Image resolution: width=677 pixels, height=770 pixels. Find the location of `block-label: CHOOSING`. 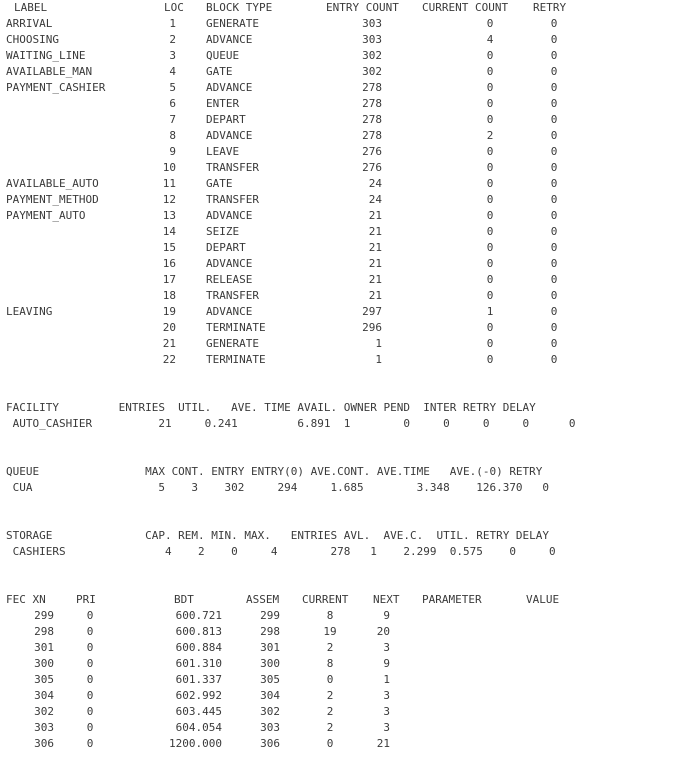

block-label: CHOOSING is located at coordinates (32, 39).